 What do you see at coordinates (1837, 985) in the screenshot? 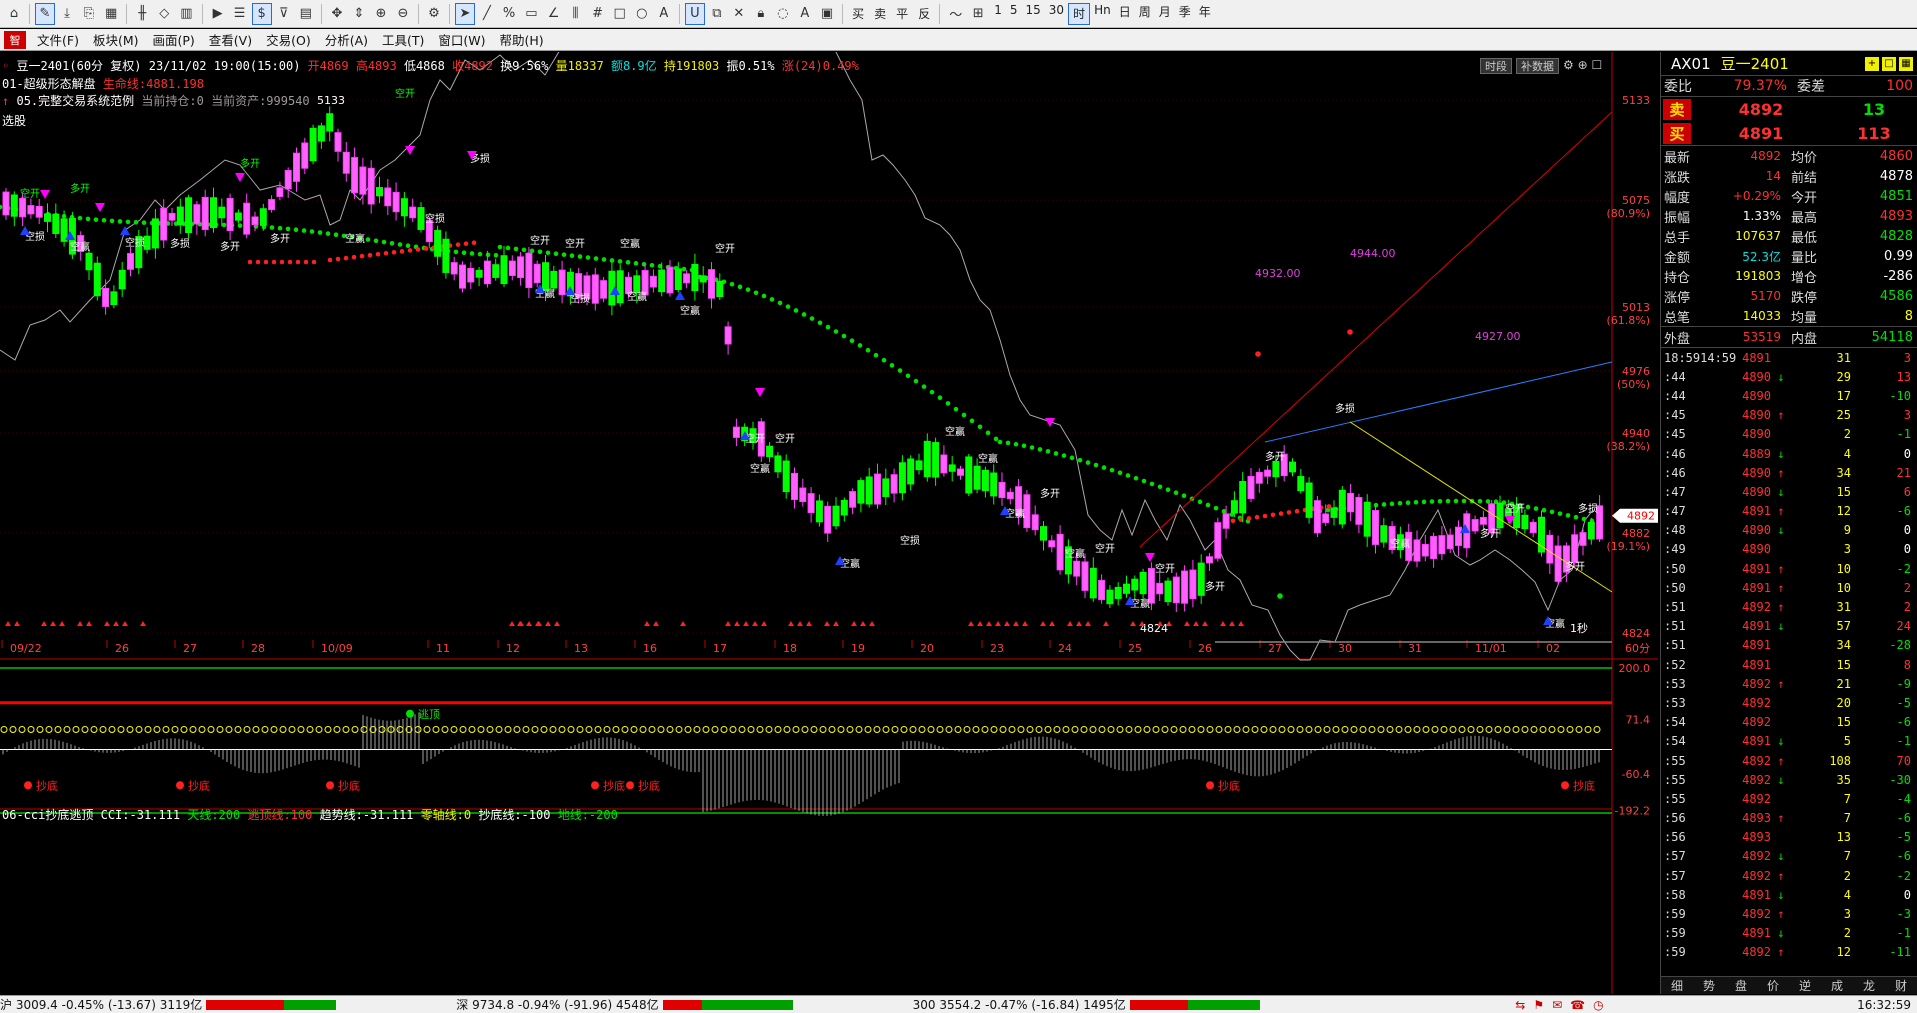
I see `panel-tab: 成` at bounding box center [1837, 985].